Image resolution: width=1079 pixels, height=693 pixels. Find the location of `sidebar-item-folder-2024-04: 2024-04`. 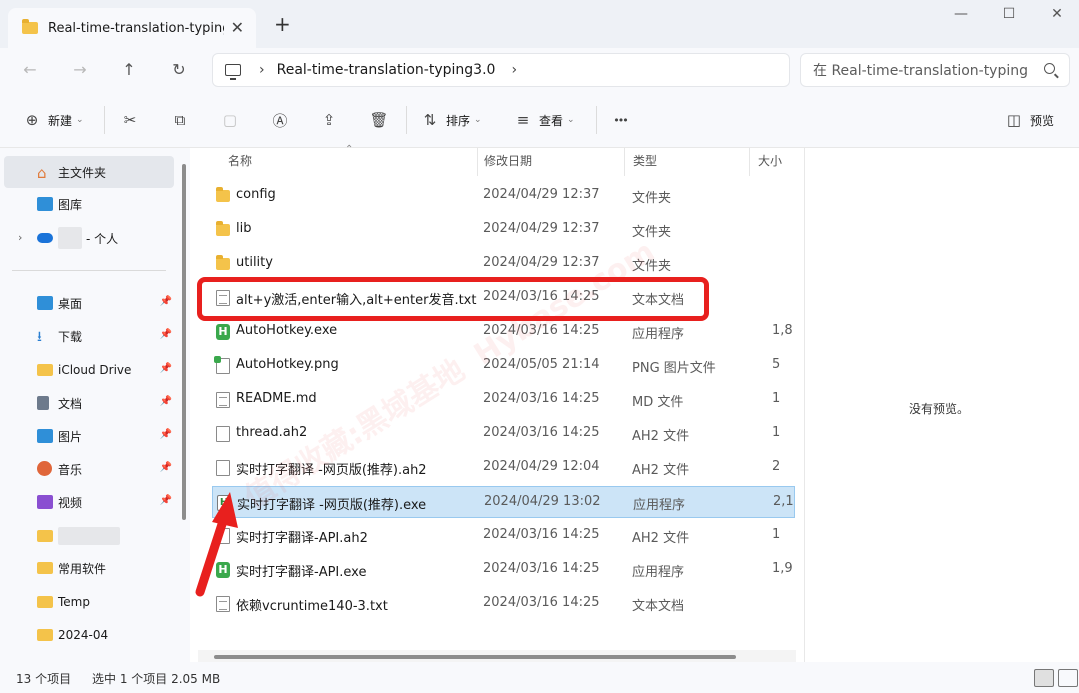

sidebar-item-folder-2024-04: 2024-04 is located at coordinates (89, 635).